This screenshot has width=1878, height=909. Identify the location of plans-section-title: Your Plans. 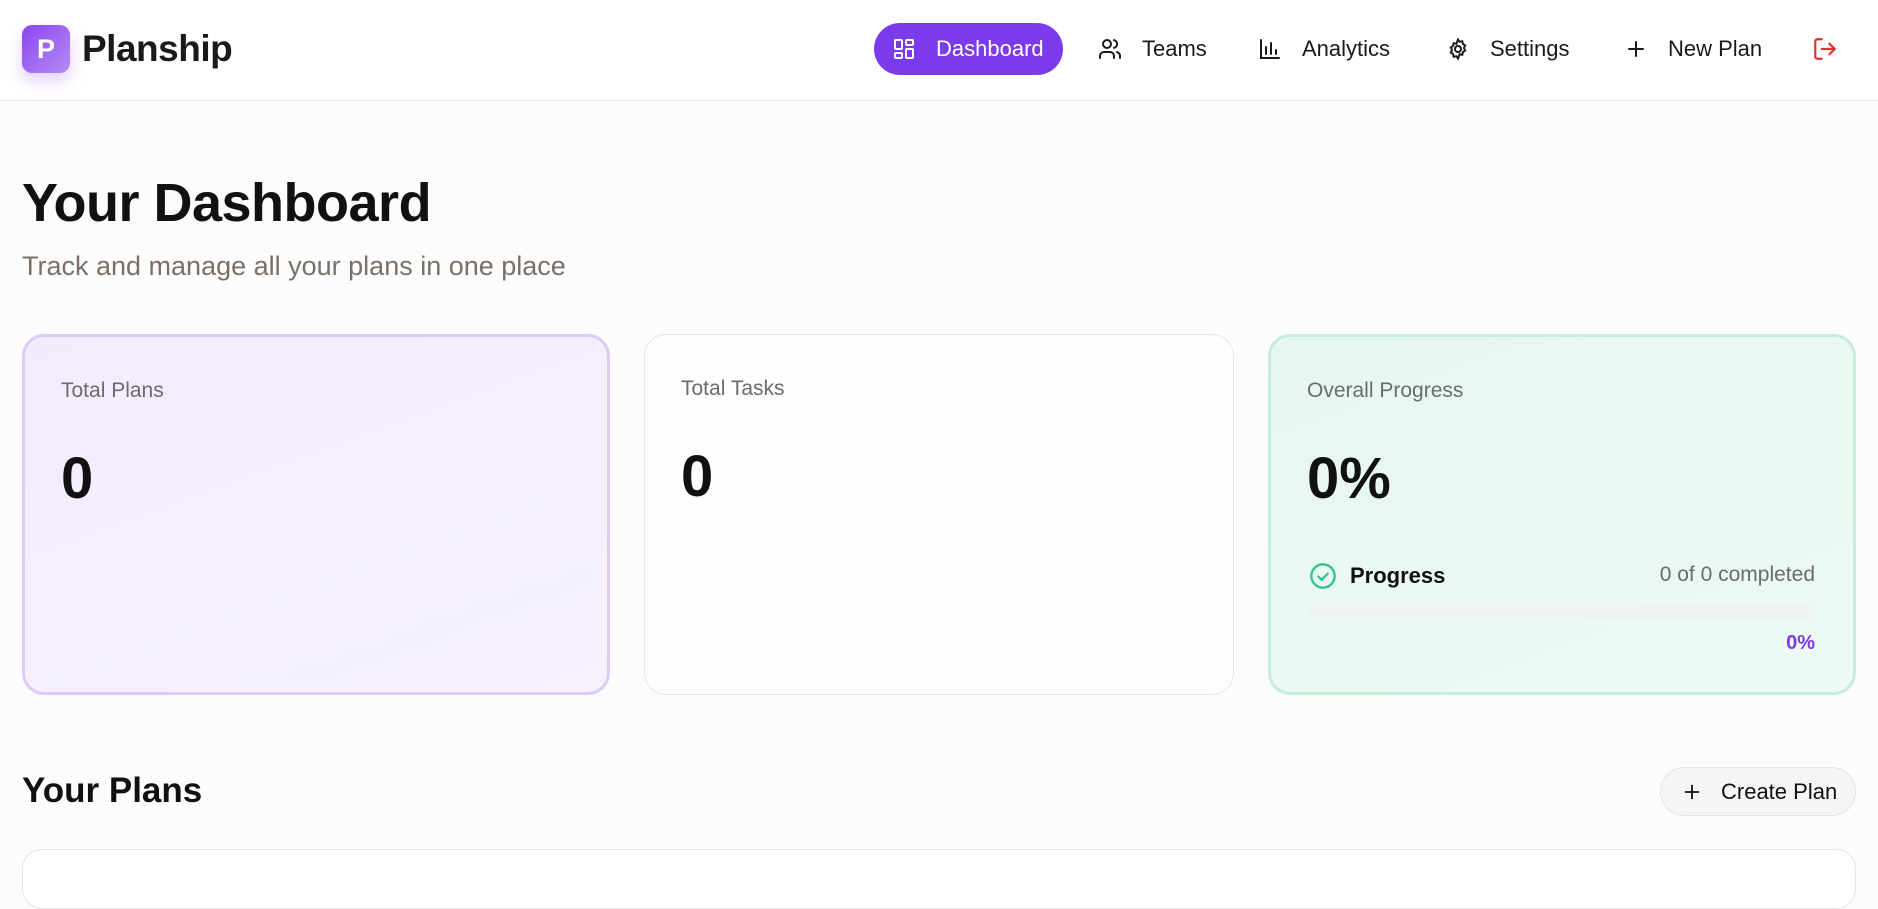
(112, 790).